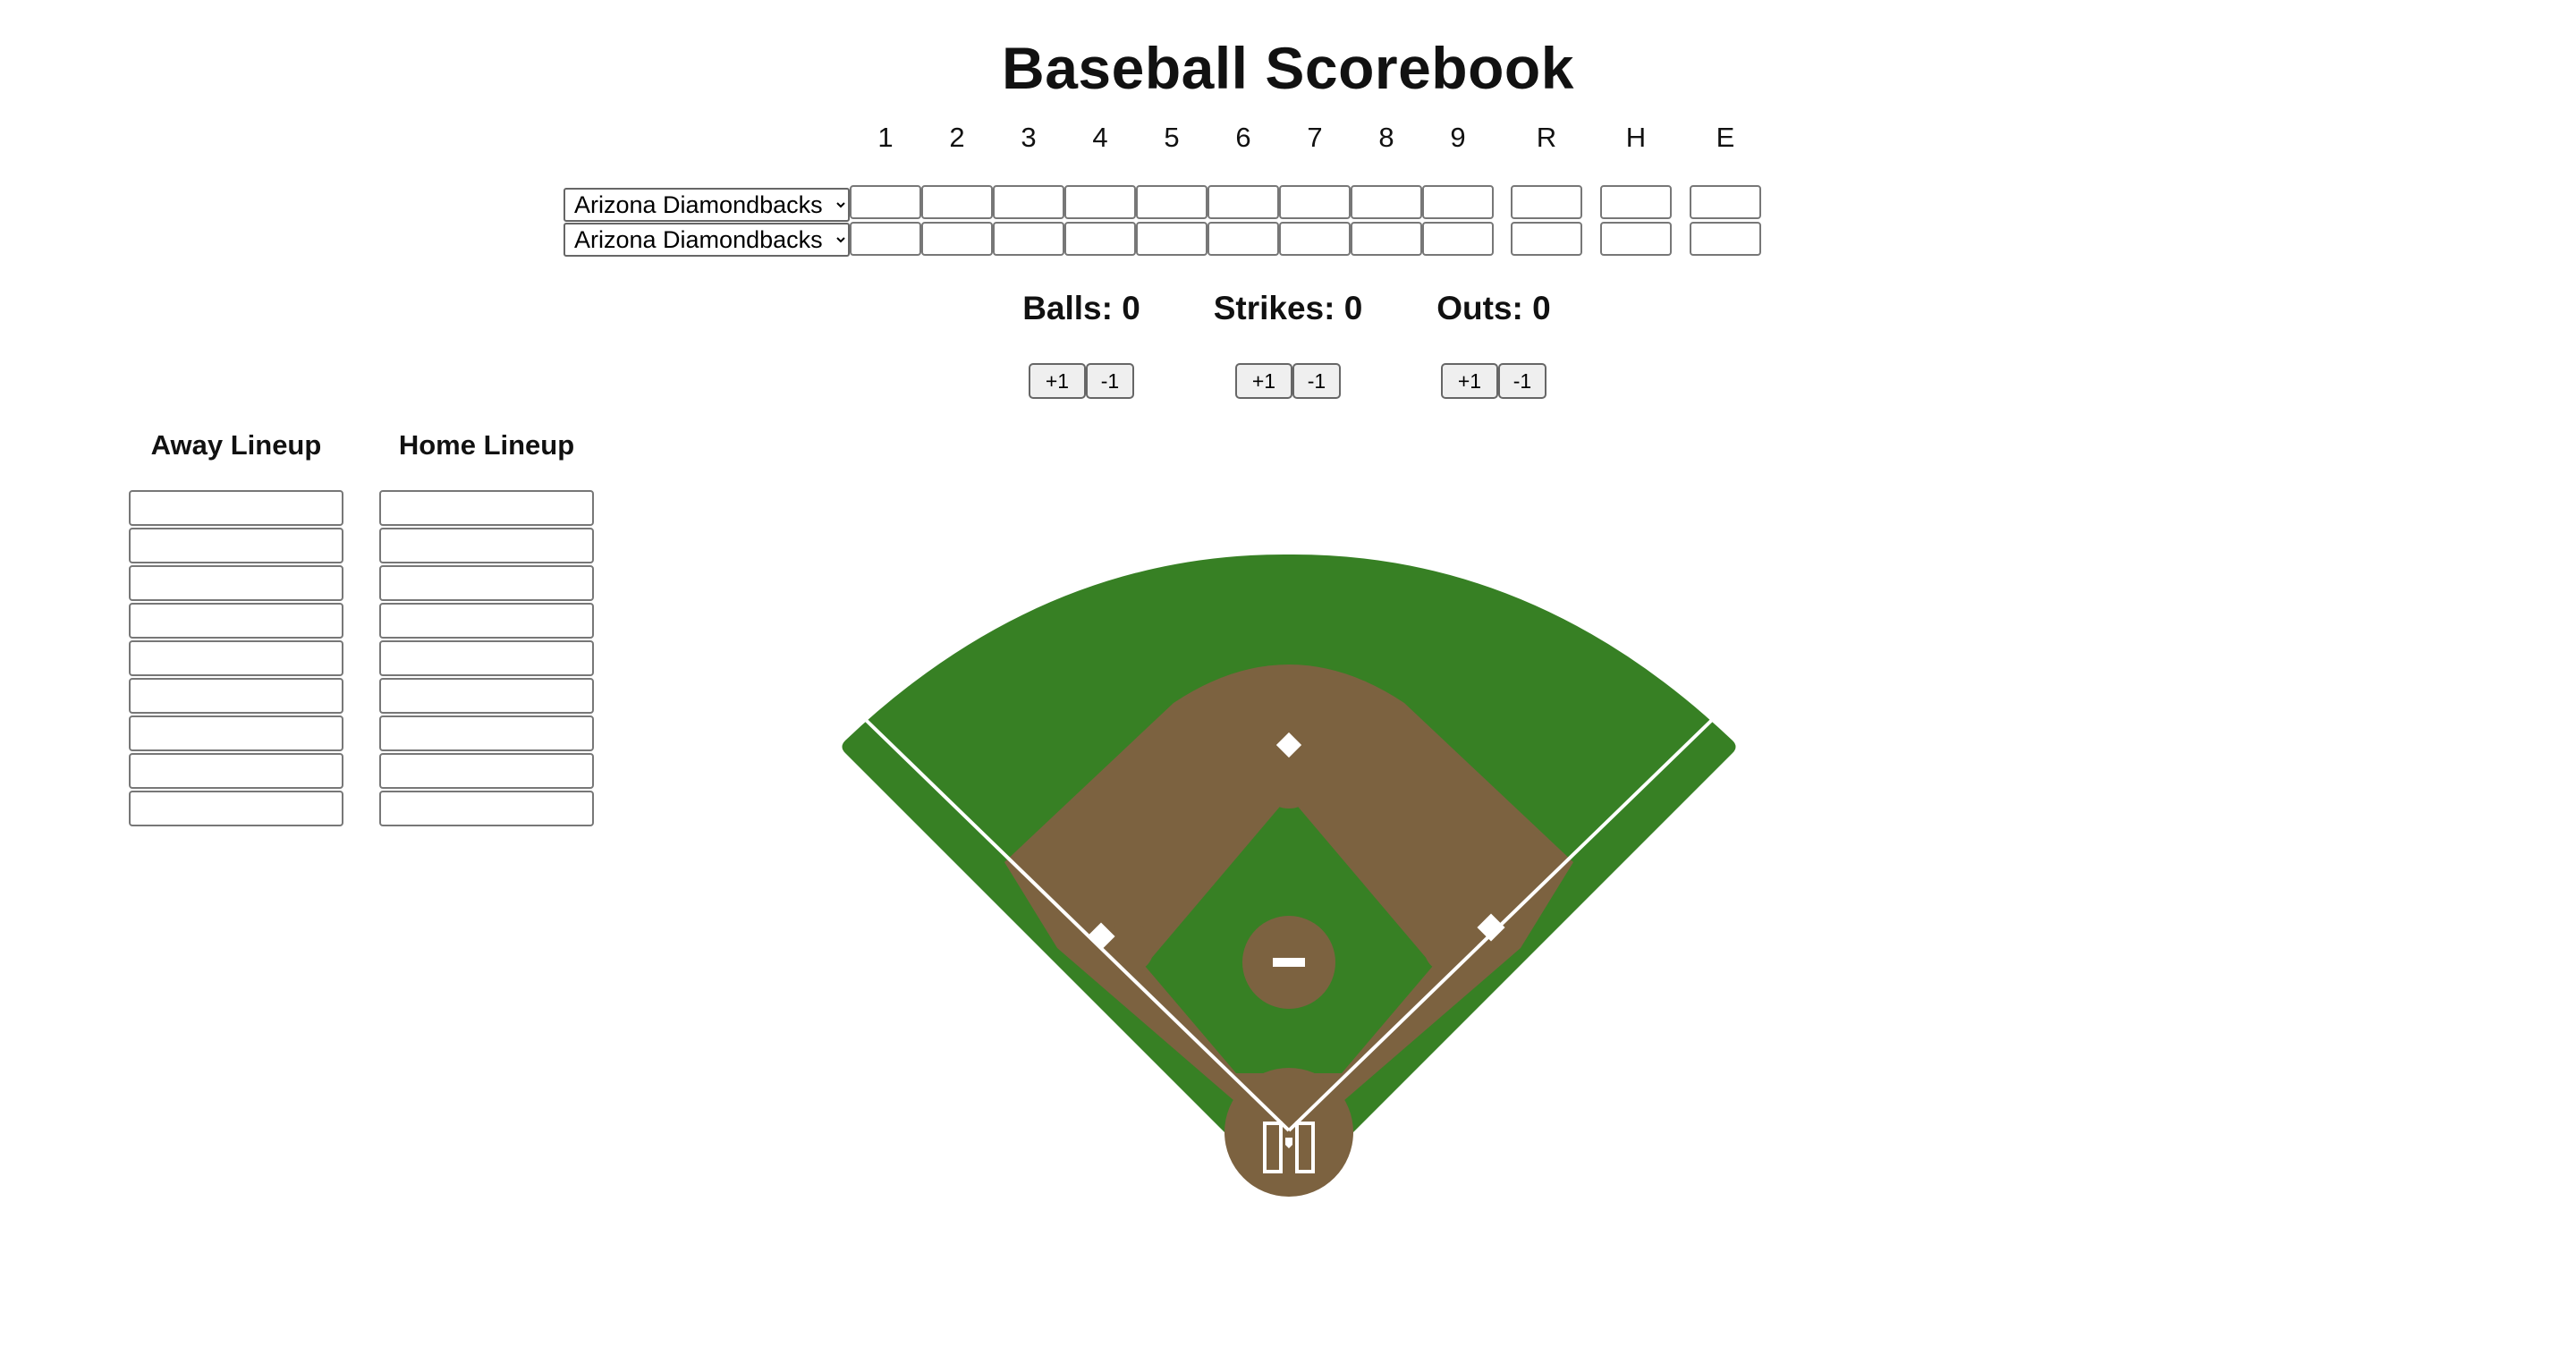  What do you see at coordinates (1315, 138) in the screenshot?
I see `inning-header-7: 7` at bounding box center [1315, 138].